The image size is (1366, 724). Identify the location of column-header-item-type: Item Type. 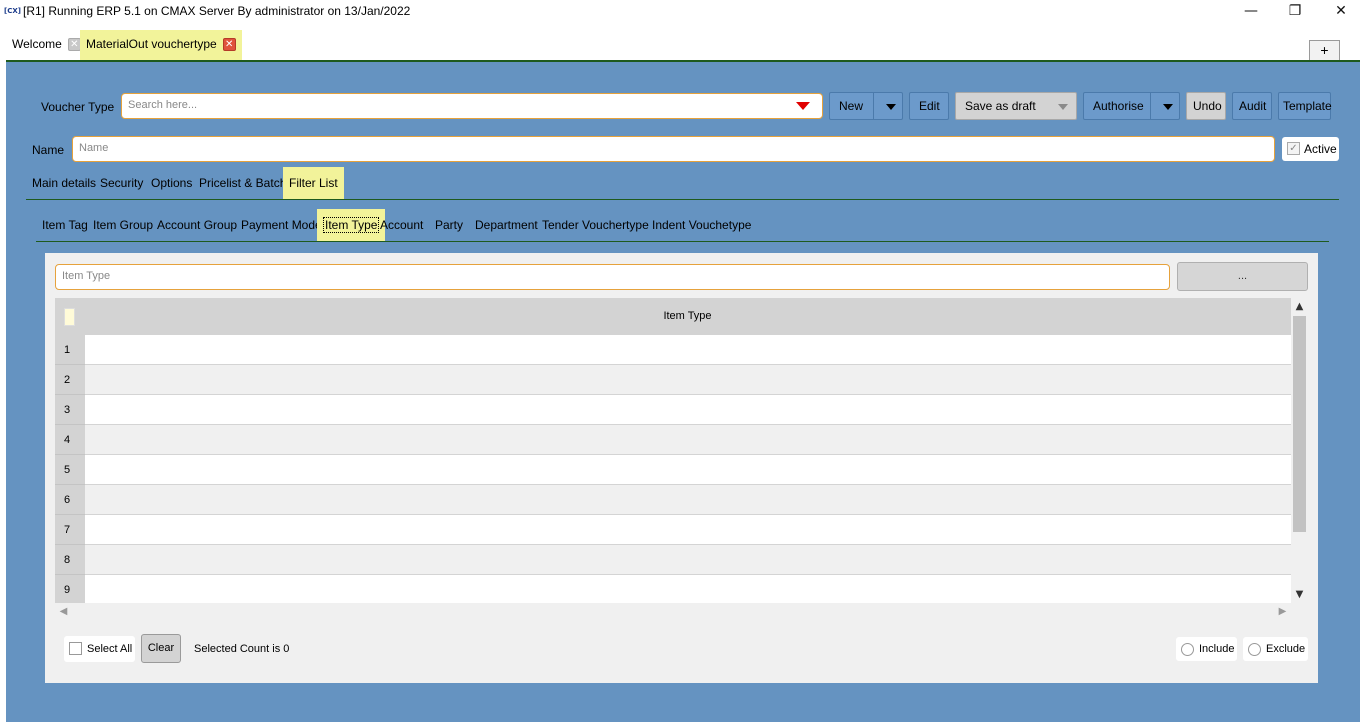
(673, 316).